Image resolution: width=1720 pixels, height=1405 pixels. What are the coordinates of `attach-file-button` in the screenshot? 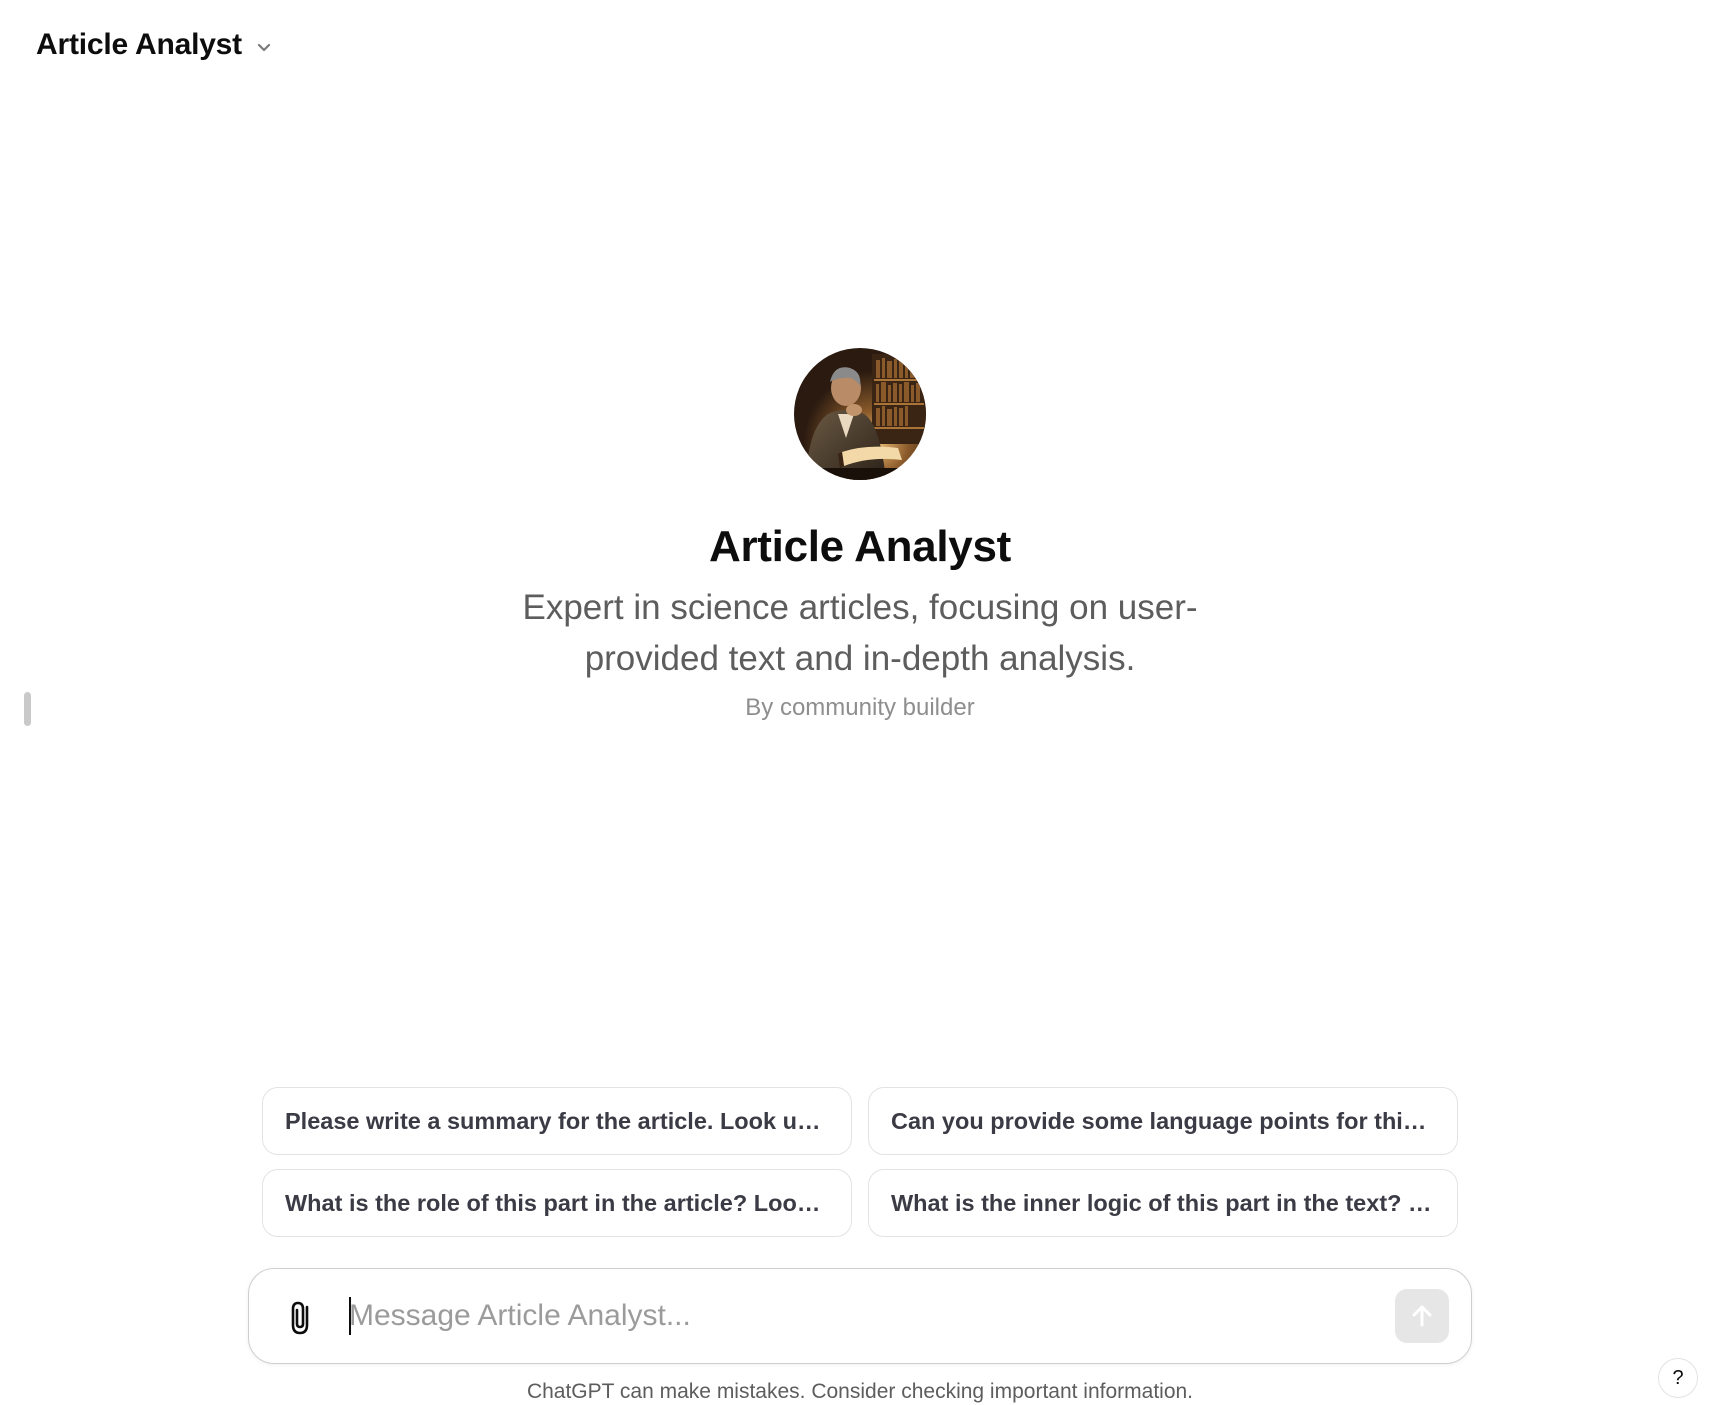 It's located at (301, 1317).